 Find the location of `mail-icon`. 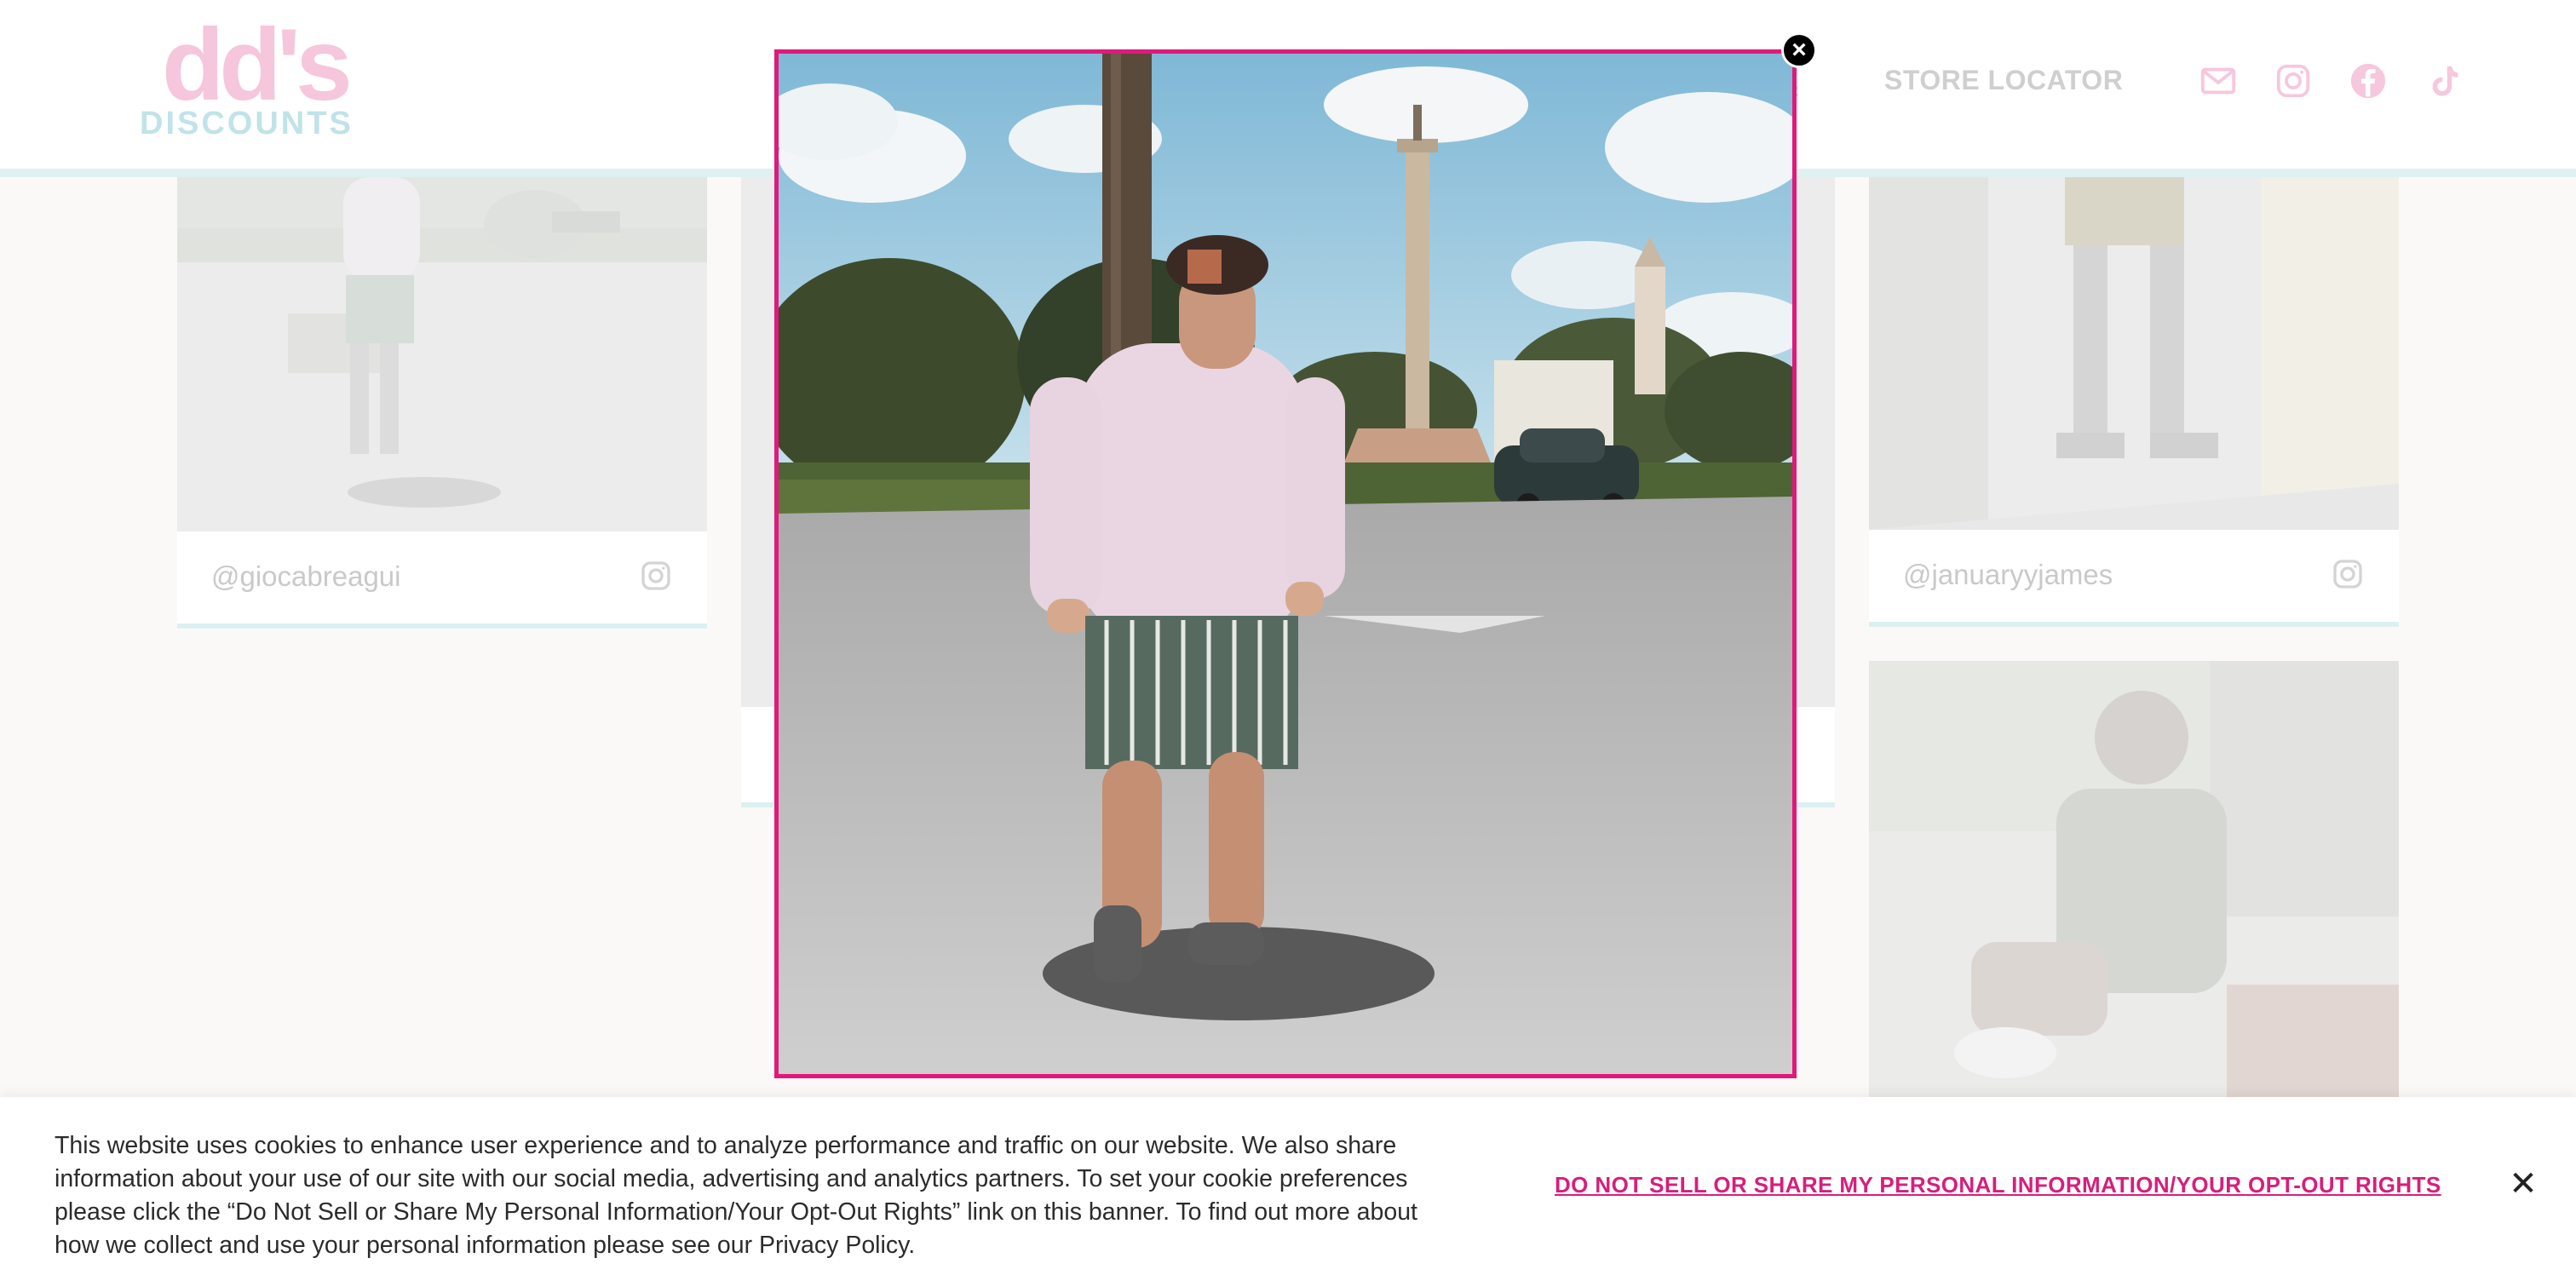

mail-icon is located at coordinates (2218, 81).